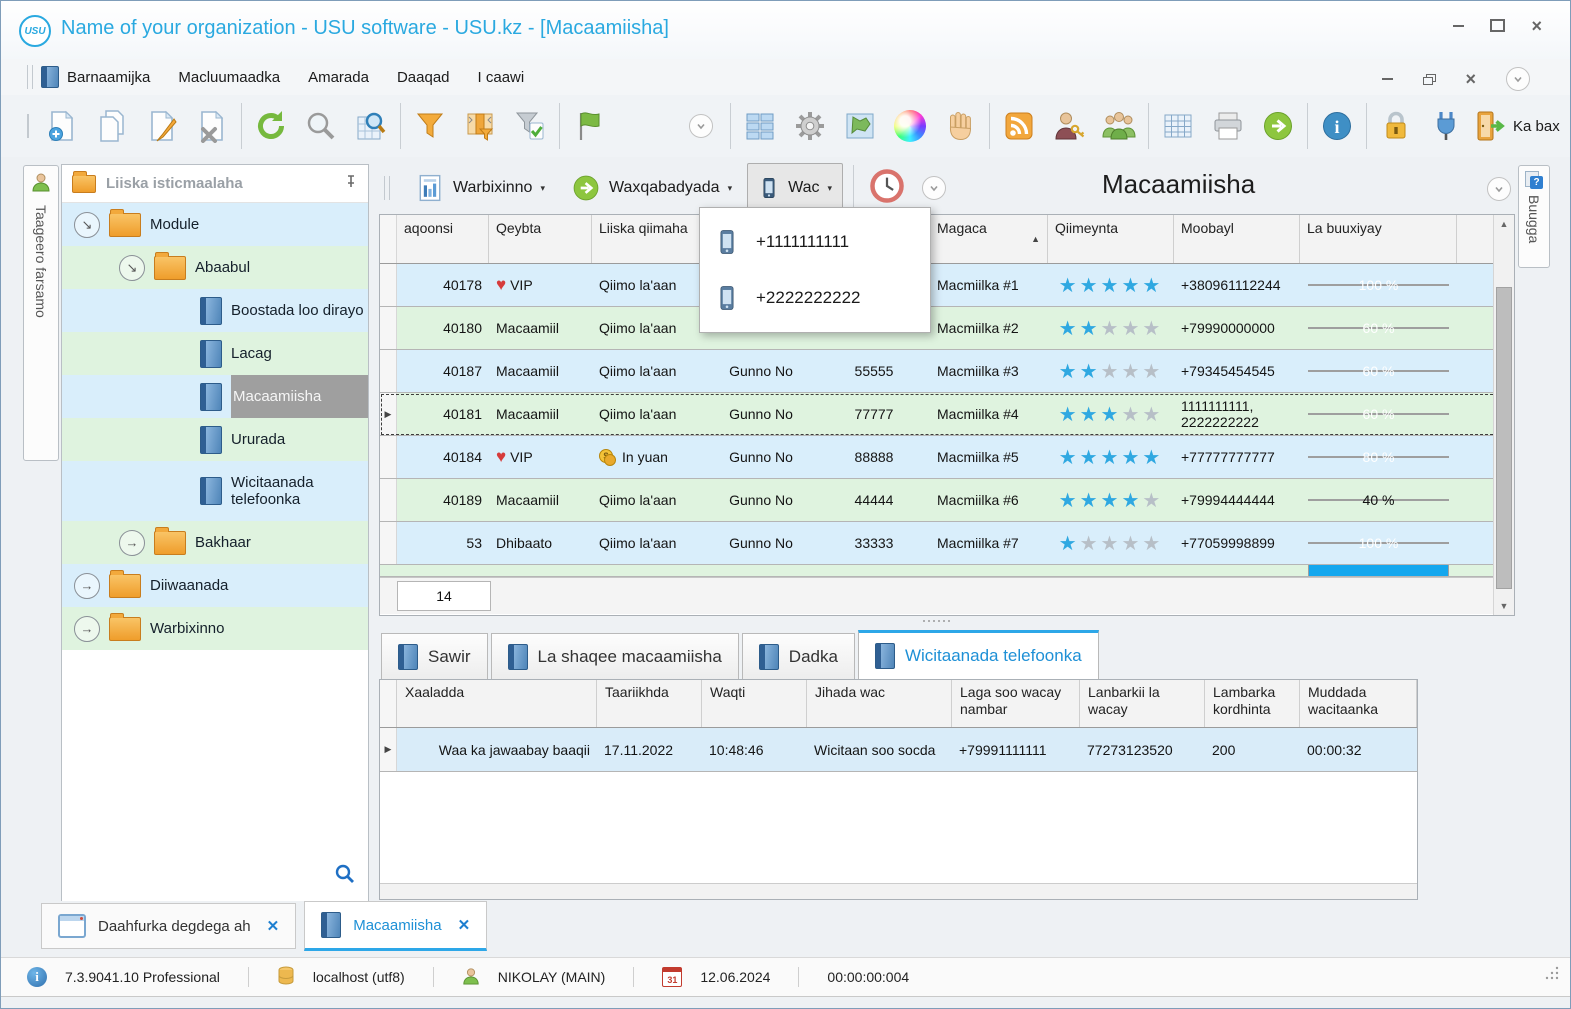 The width and height of the screenshot is (1571, 1009). Describe the element at coordinates (810, 126) in the screenshot. I see `settings-gear-button` at that location.